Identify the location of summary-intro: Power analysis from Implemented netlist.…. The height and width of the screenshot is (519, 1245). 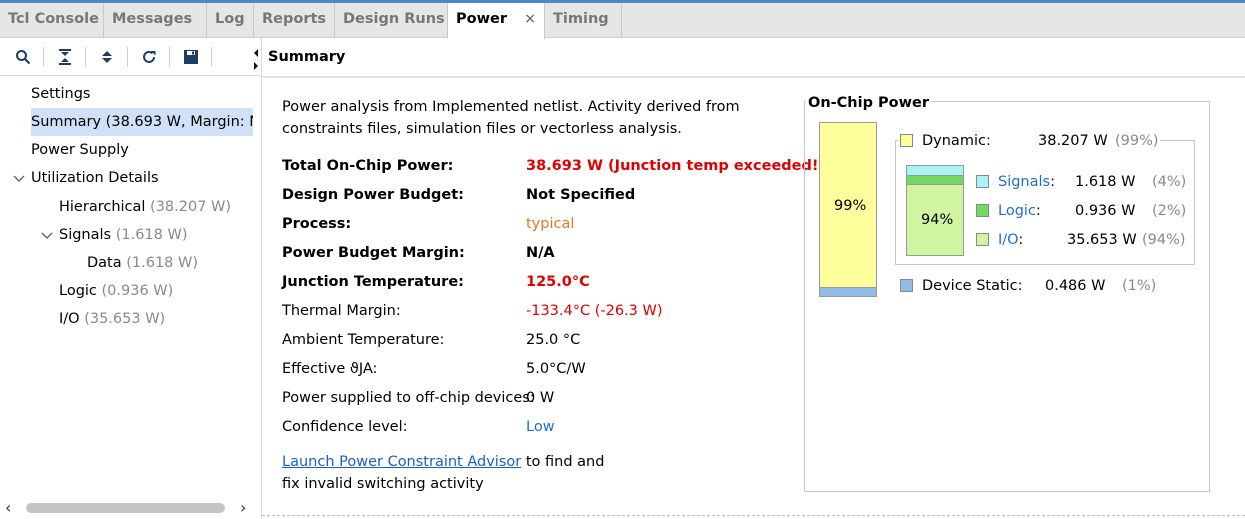
(511, 118).